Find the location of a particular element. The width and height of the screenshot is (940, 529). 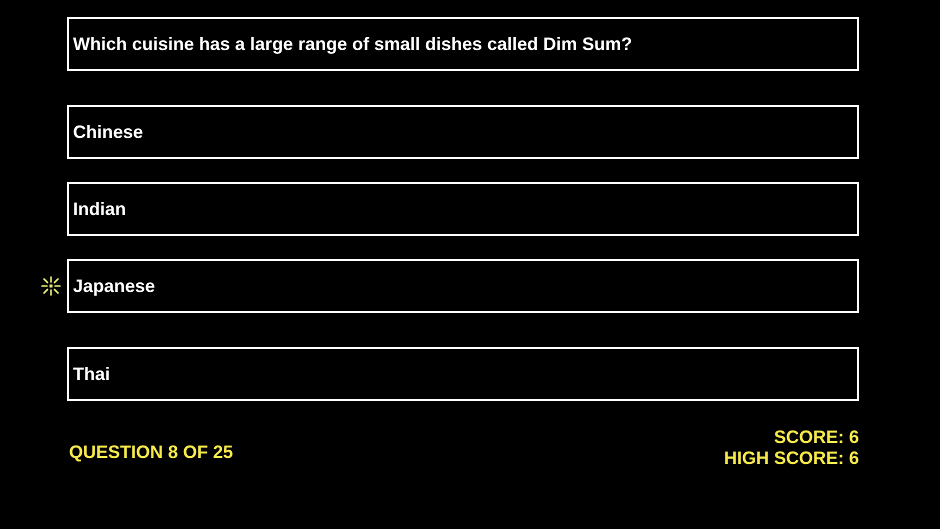

high-score-label: HIGH SCORE: 6 is located at coordinates (791, 458).